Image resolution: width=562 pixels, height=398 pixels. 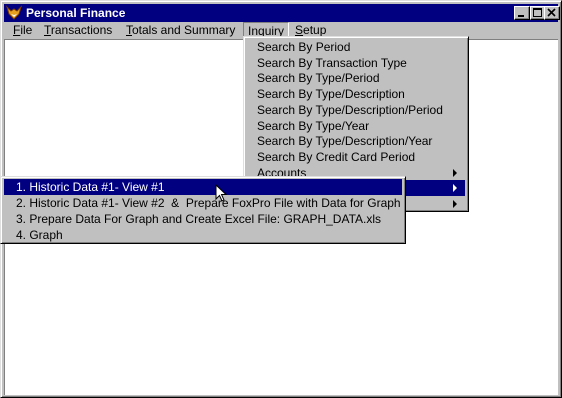 I want to click on menu-item-label: Search By Type/Description, so click(x=331, y=94).